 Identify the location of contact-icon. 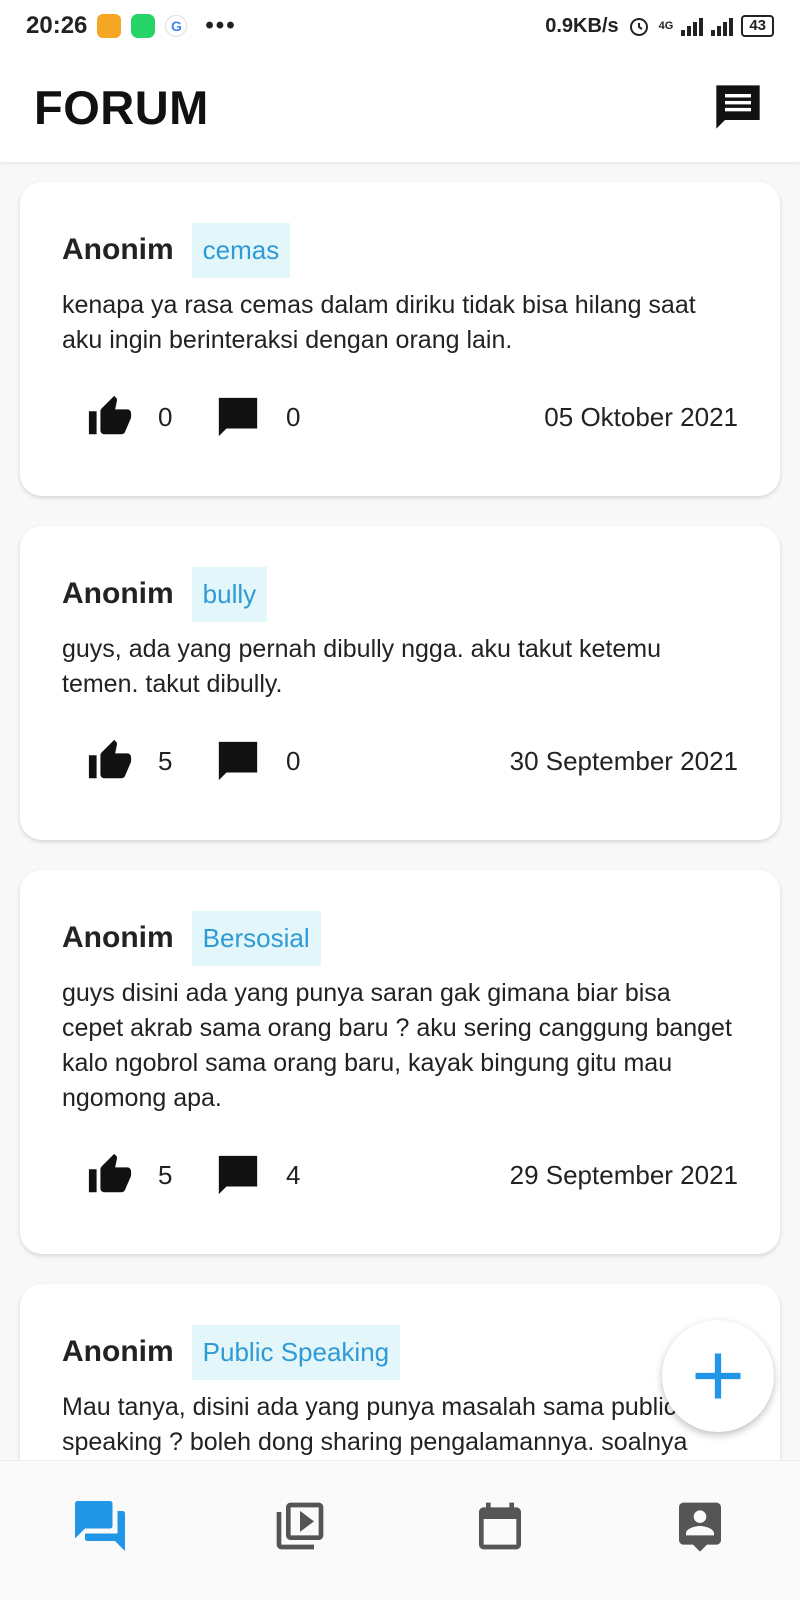
(700, 1527).